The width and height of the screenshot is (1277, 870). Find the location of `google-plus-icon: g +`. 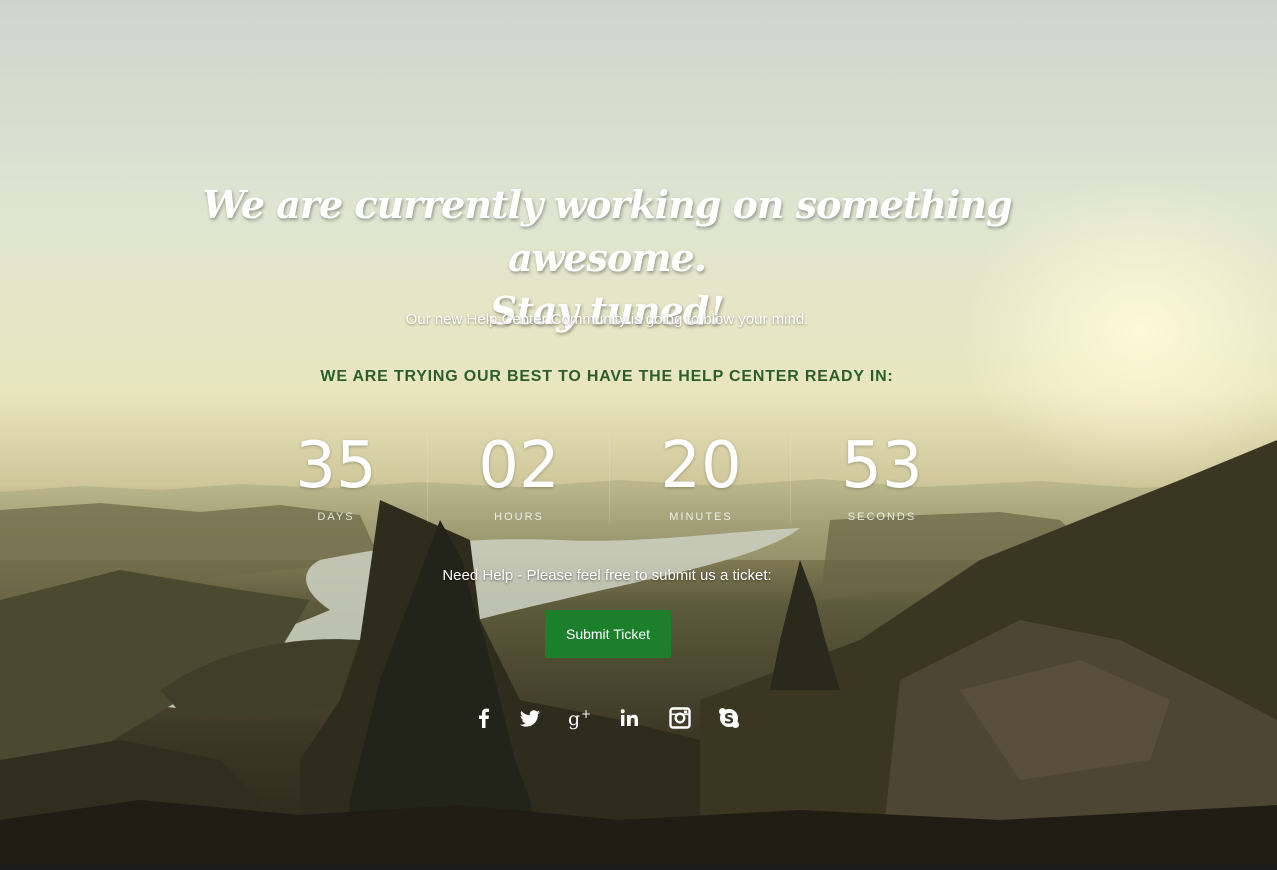

google-plus-icon: g + is located at coordinates (580, 718).